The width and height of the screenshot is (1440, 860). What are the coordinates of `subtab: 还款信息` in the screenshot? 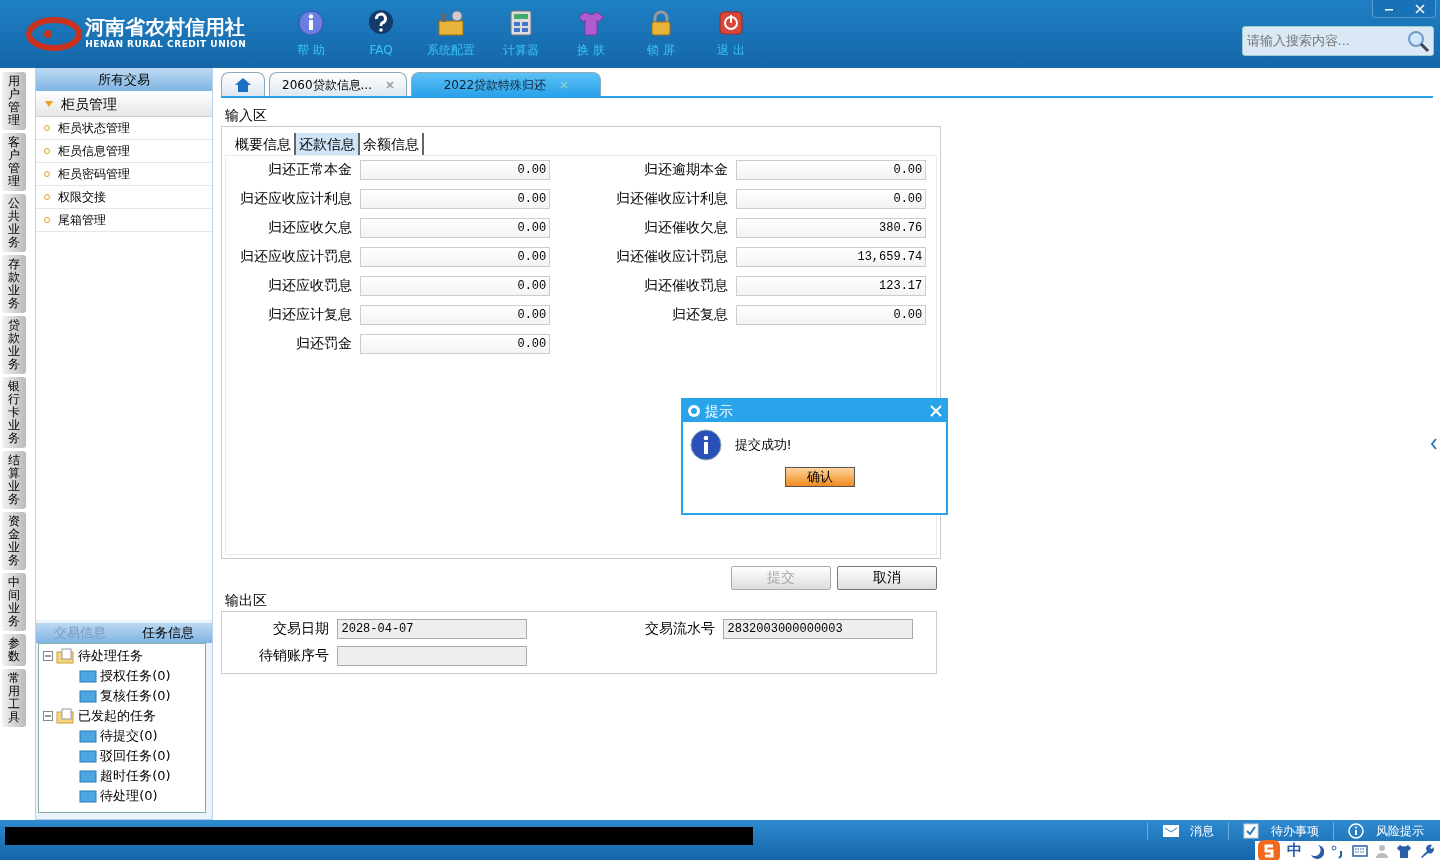 It's located at (327, 144).